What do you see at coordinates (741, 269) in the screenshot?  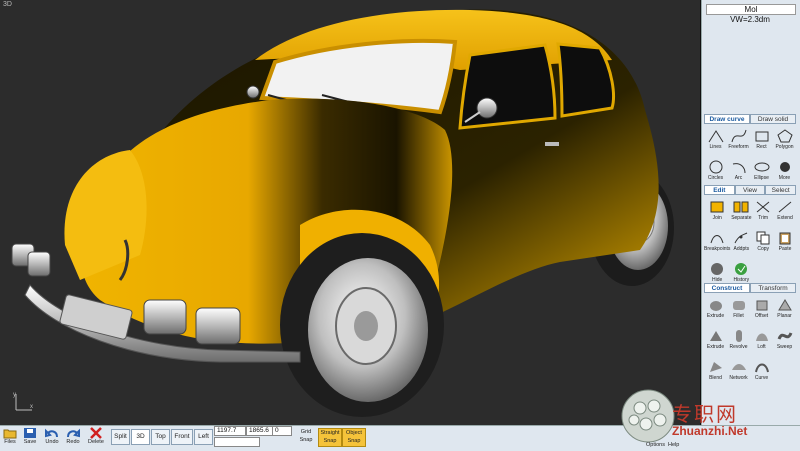 I see `history-icon` at bounding box center [741, 269].